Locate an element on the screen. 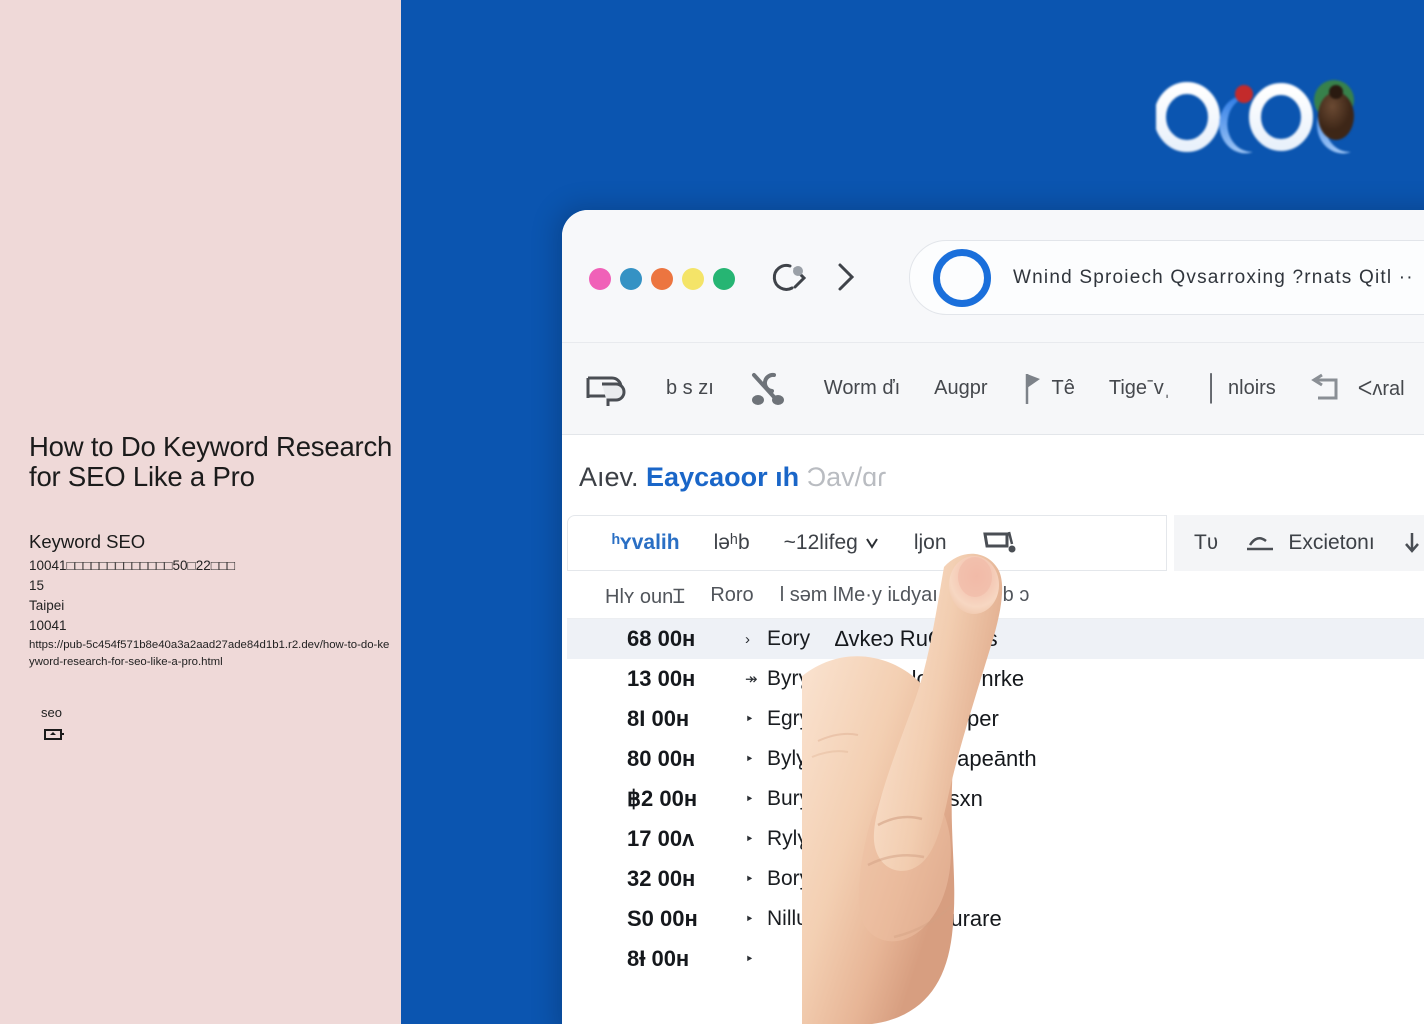  column-header-keyword: l səm lMe·y iʟdyaı TOO3 b ɔ is located at coordinates (905, 595).